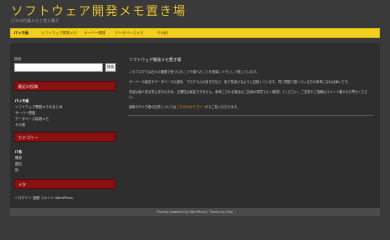 This screenshot has height=240, width=390. What do you see at coordinates (190, 107) in the screenshot?
I see `category-inline-link: こちらのカテゴリー` at bounding box center [190, 107].